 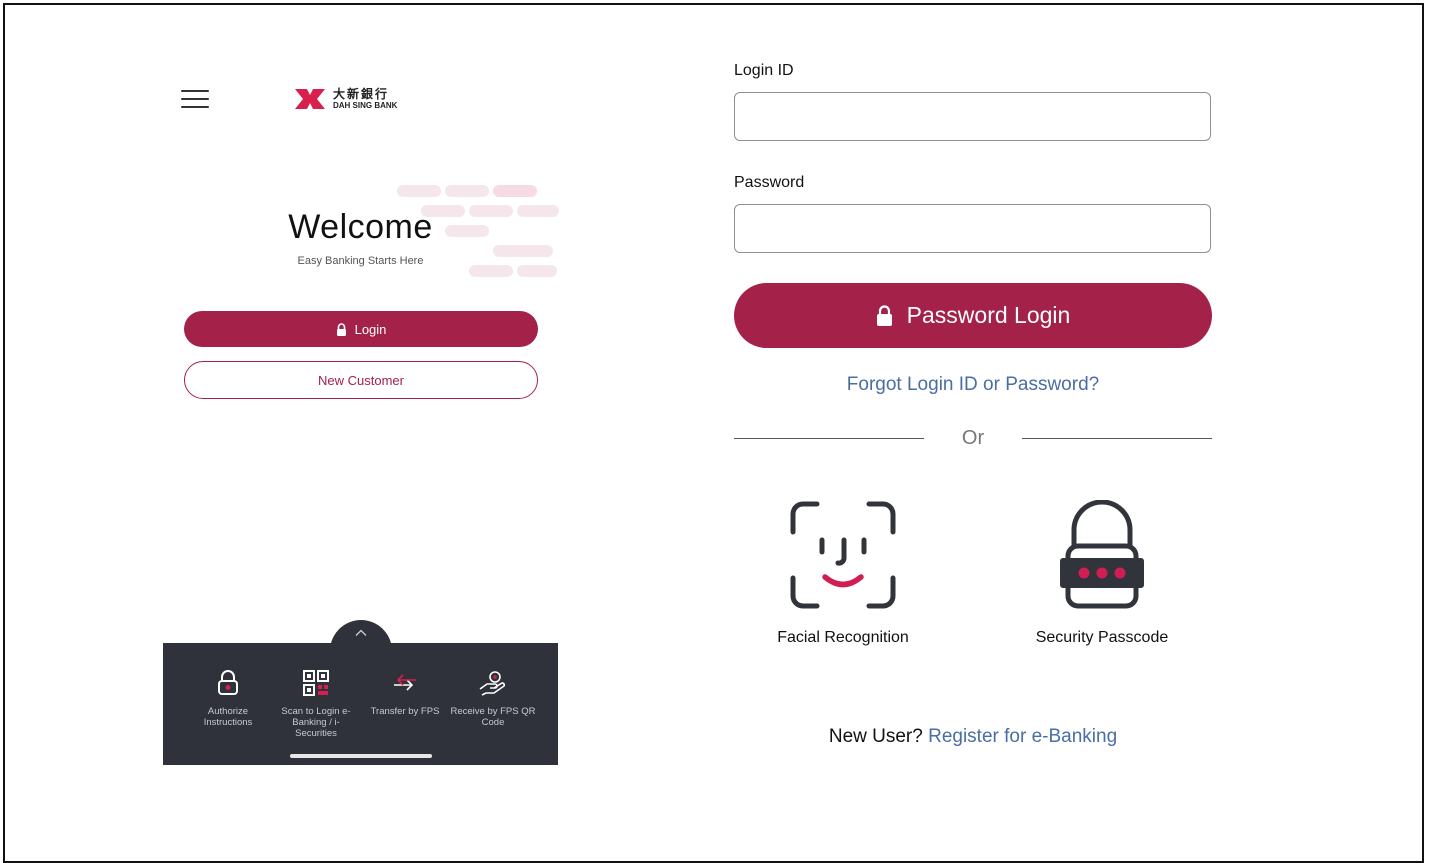 What do you see at coordinates (360, 261) in the screenshot?
I see `welcome-subtitle: Easy Banking Starts Here` at bounding box center [360, 261].